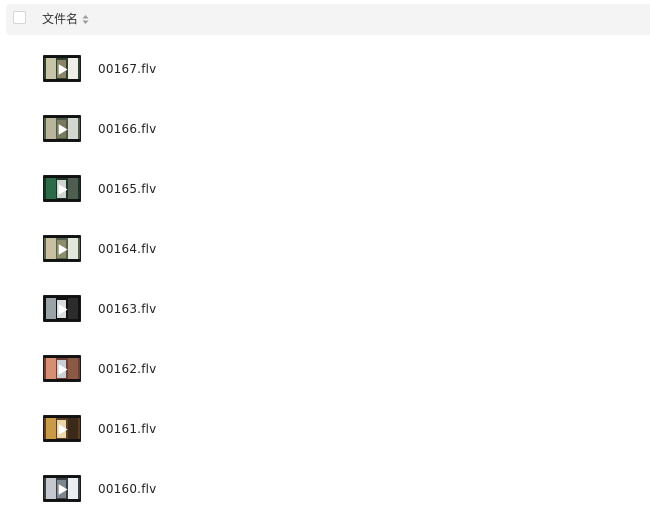 The height and width of the screenshot is (520, 650). What do you see at coordinates (325, 368) in the screenshot?
I see `file-row: 00162.flv` at bounding box center [325, 368].